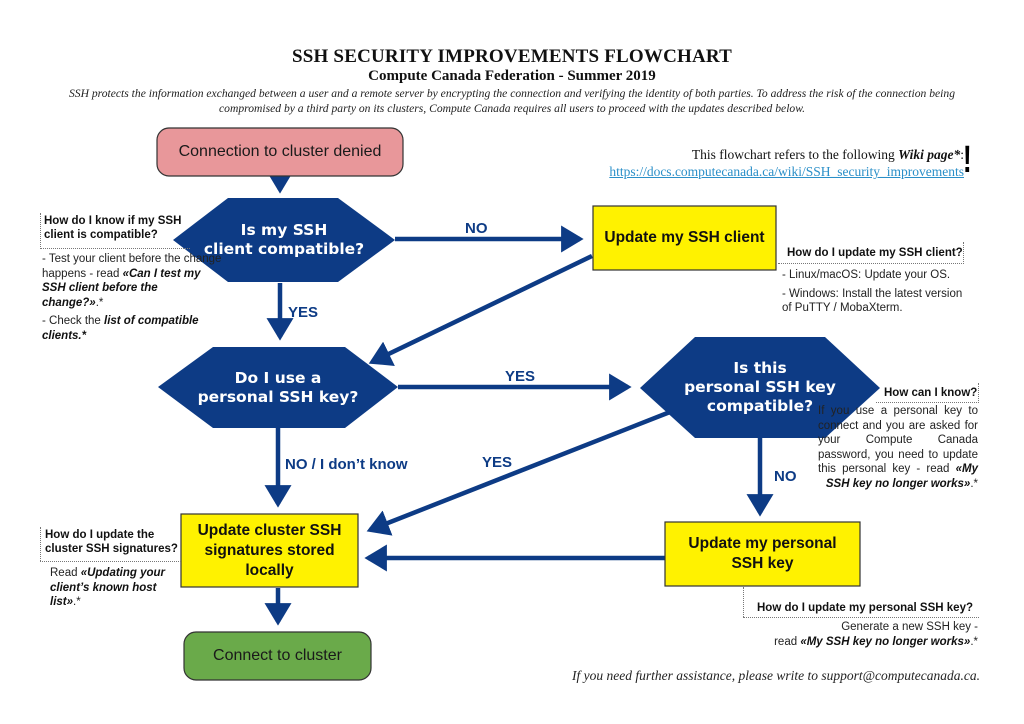  I want to click on note-text: read, so click(787, 641).